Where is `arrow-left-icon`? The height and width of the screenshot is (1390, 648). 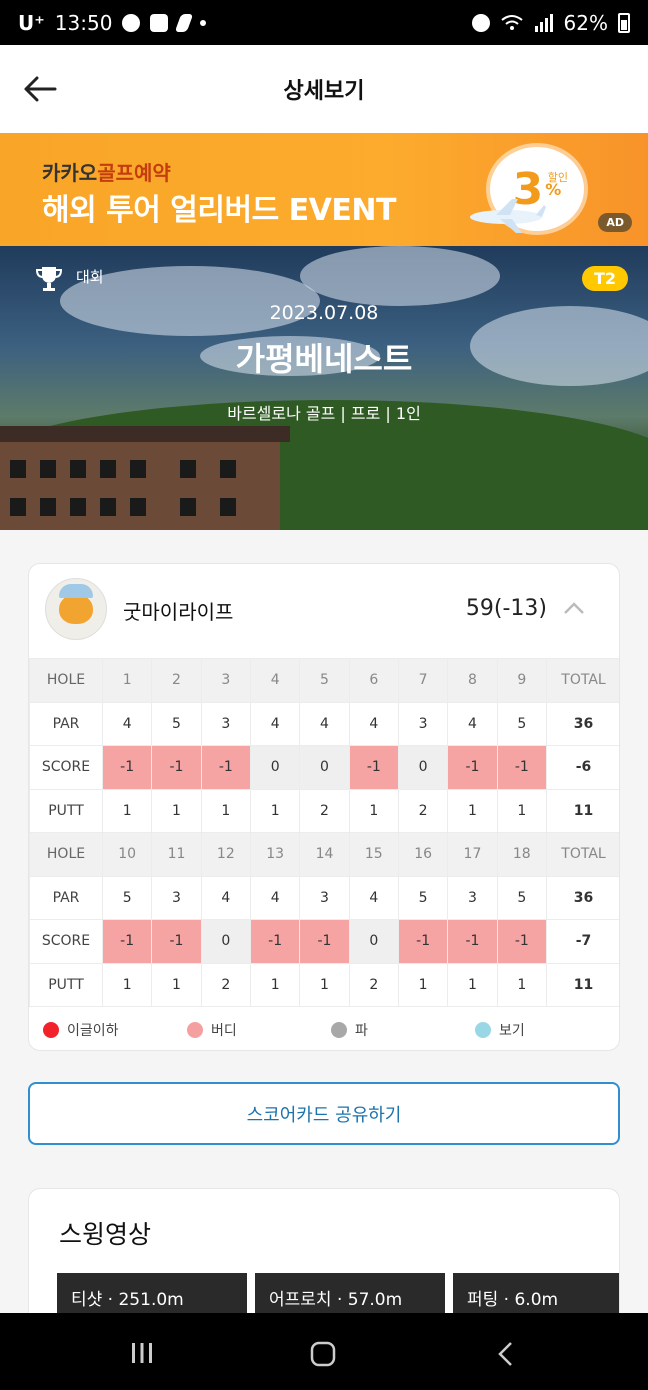 arrow-left-icon is located at coordinates (40, 89).